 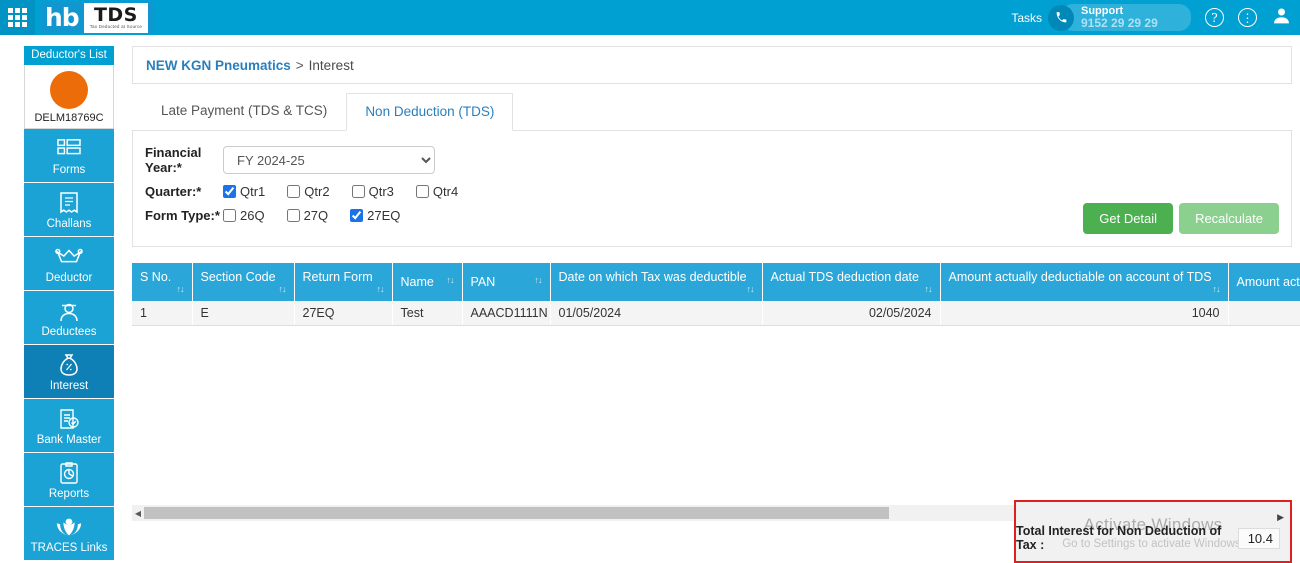 What do you see at coordinates (1229, 218) in the screenshot?
I see `recalculate-button: Recalculate` at bounding box center [1229, 218].